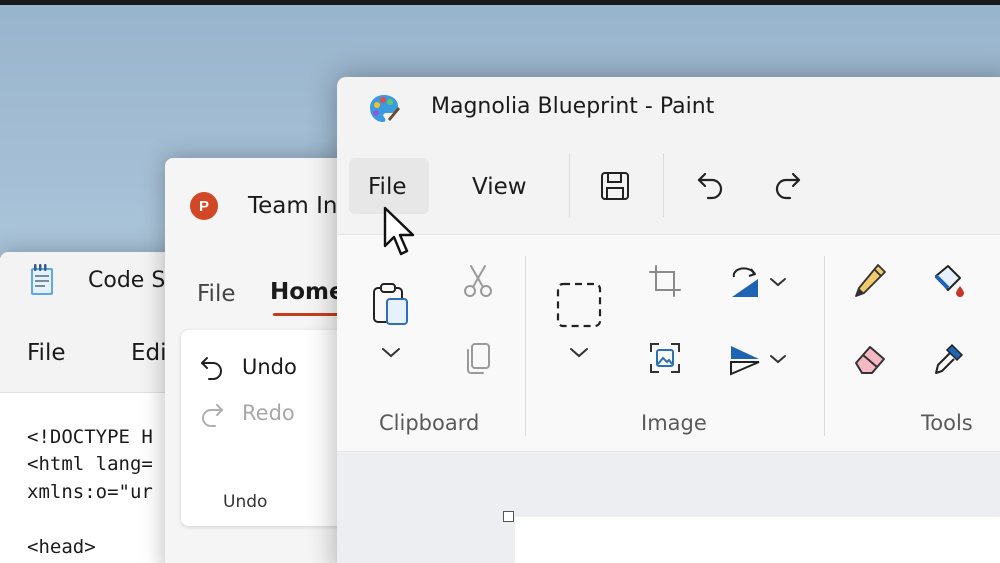 This screenshot has width=1000, height=563. What do you see at coordinates (46, 353) in the screenshot?
I see `notepad-menu-file: File` at bounding box center [46, 353].